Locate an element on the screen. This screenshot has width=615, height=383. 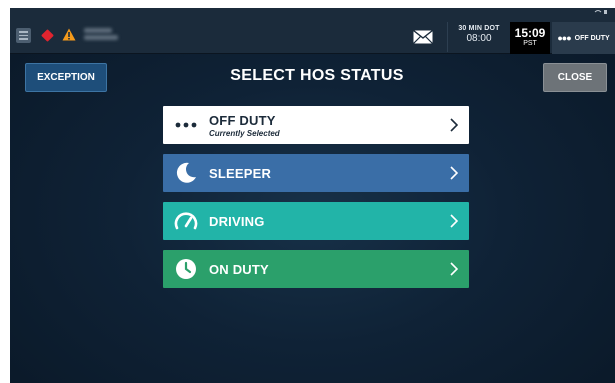
option-sublabel: Currently Selected is located at coordinates (244, 133).